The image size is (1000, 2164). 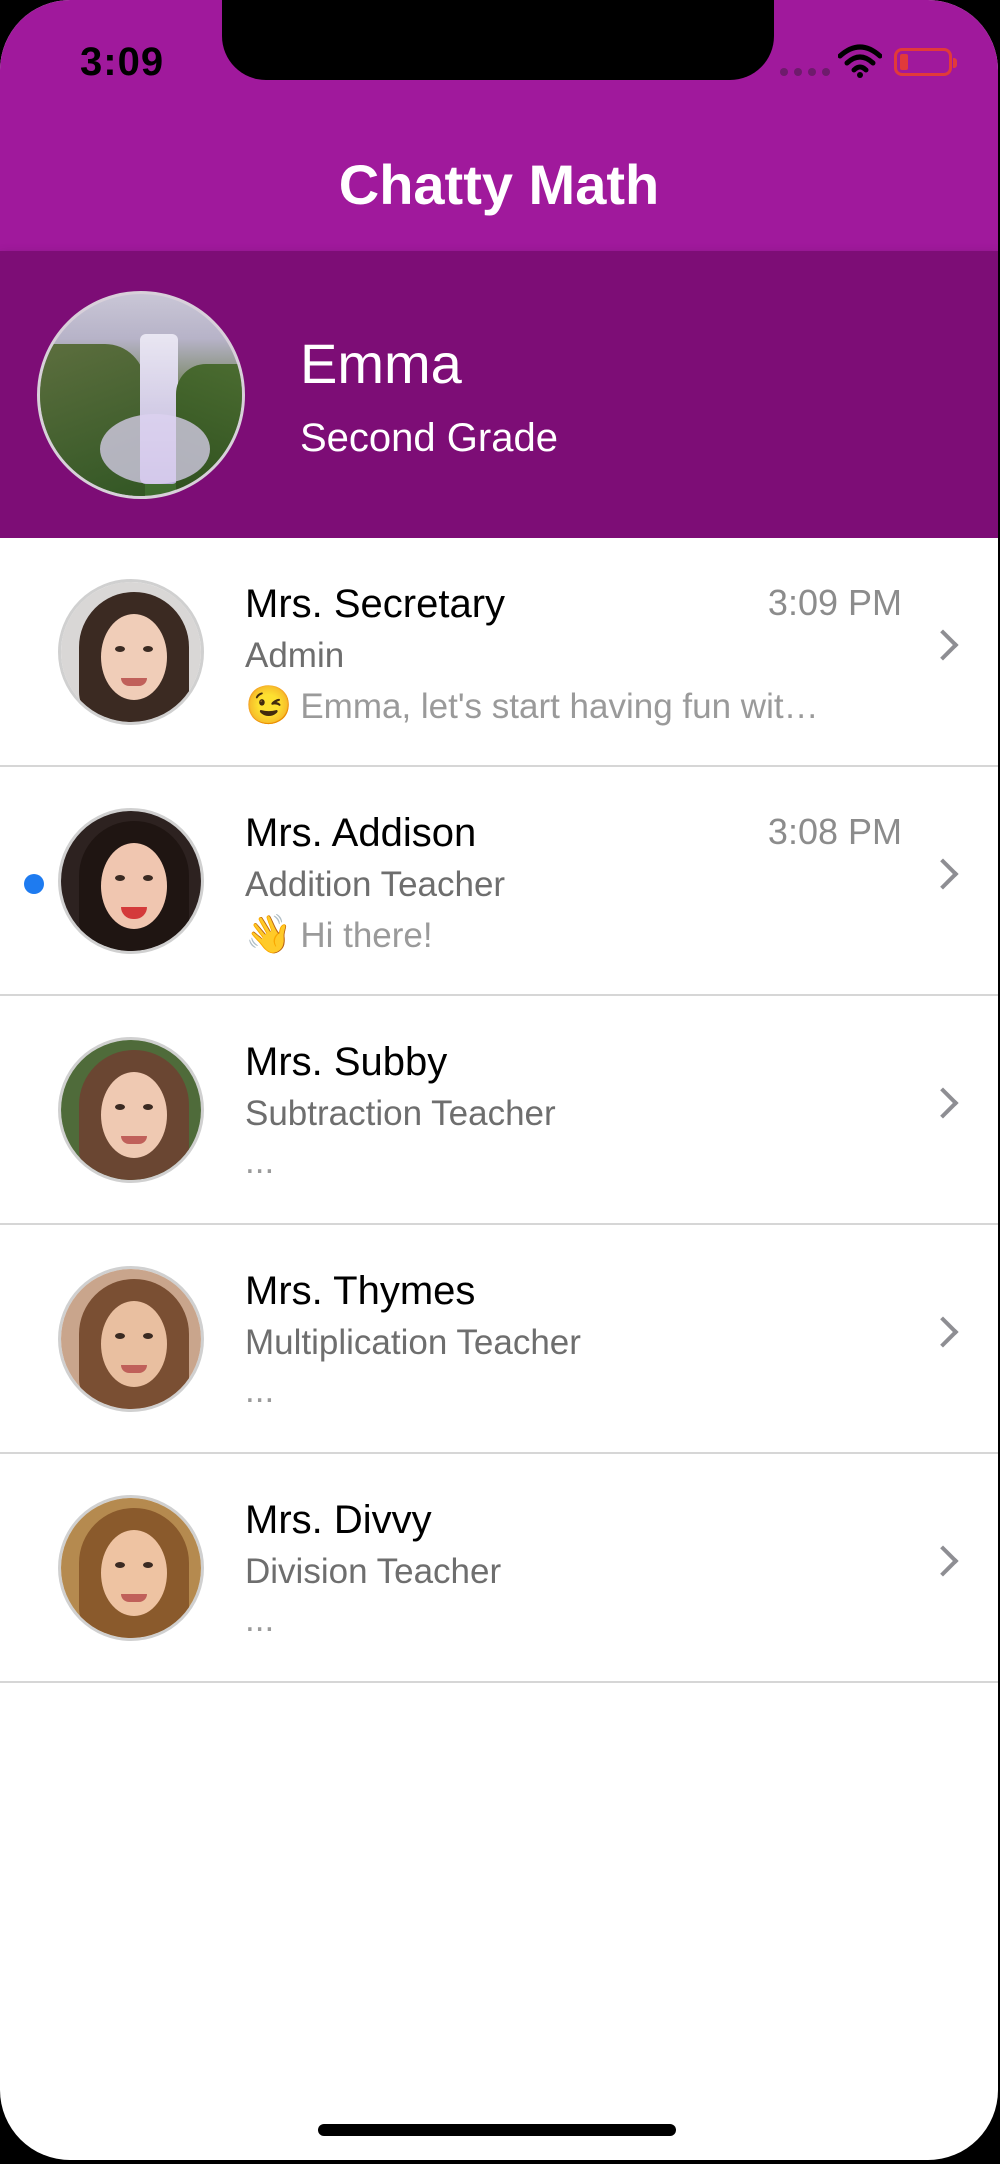 I want to click on home-indicator, so click(x=497, y=2130).